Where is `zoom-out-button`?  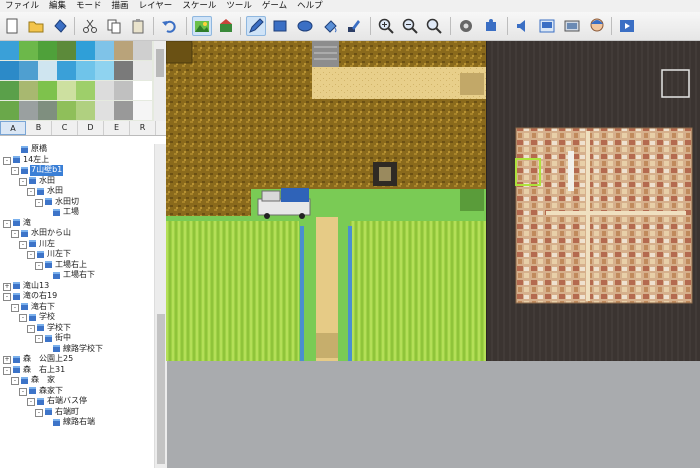
zoom-out-button is located at coordinates (410, 26).